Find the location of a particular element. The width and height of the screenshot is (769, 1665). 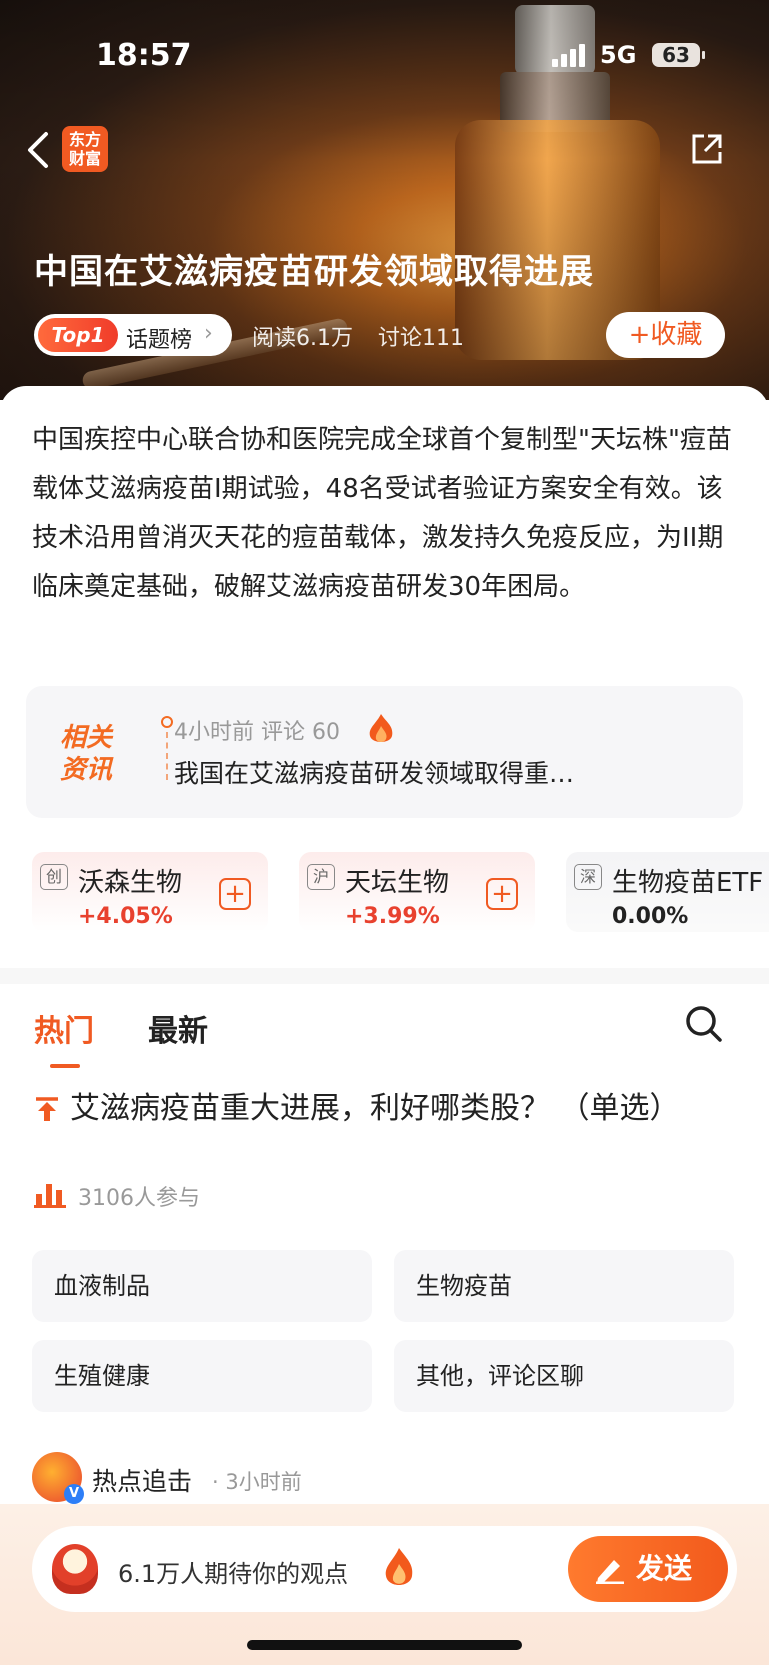

send-button: 发送 is located at coordinates (648, 1569).